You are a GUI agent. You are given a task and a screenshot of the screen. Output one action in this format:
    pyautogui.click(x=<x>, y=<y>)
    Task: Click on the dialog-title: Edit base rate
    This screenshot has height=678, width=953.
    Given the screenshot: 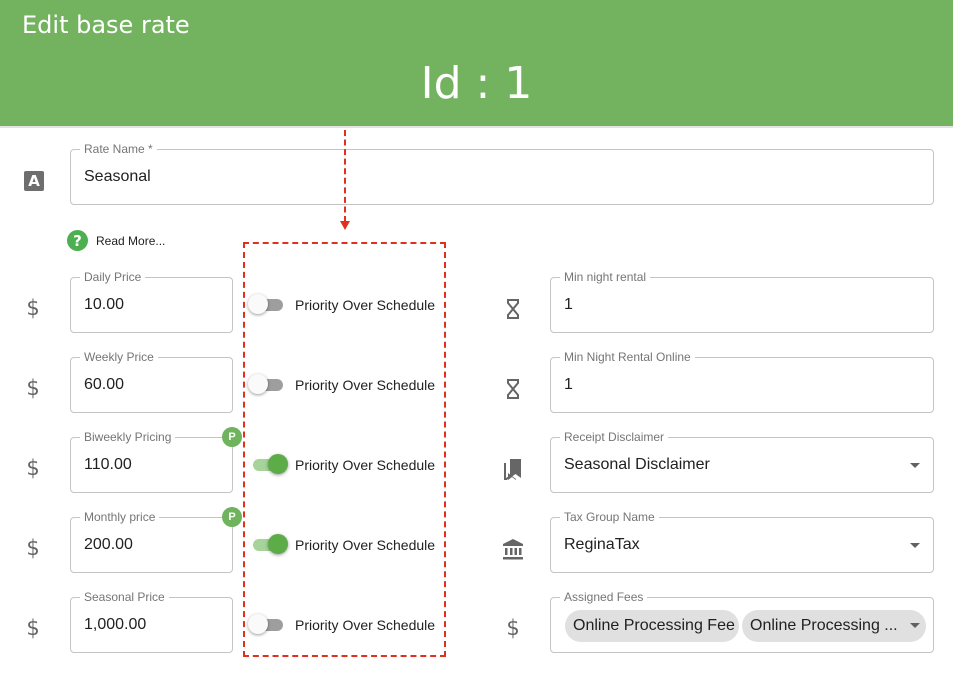 What is the action you would take?
    pyautogui.click(x=106, y=25)
    